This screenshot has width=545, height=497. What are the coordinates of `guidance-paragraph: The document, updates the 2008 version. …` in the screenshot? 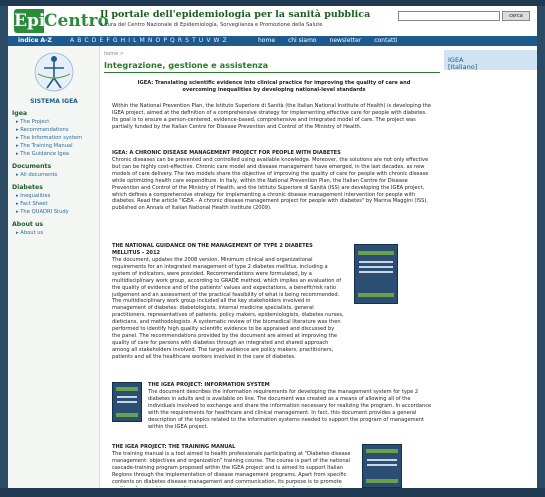 It's located at (228, 308).